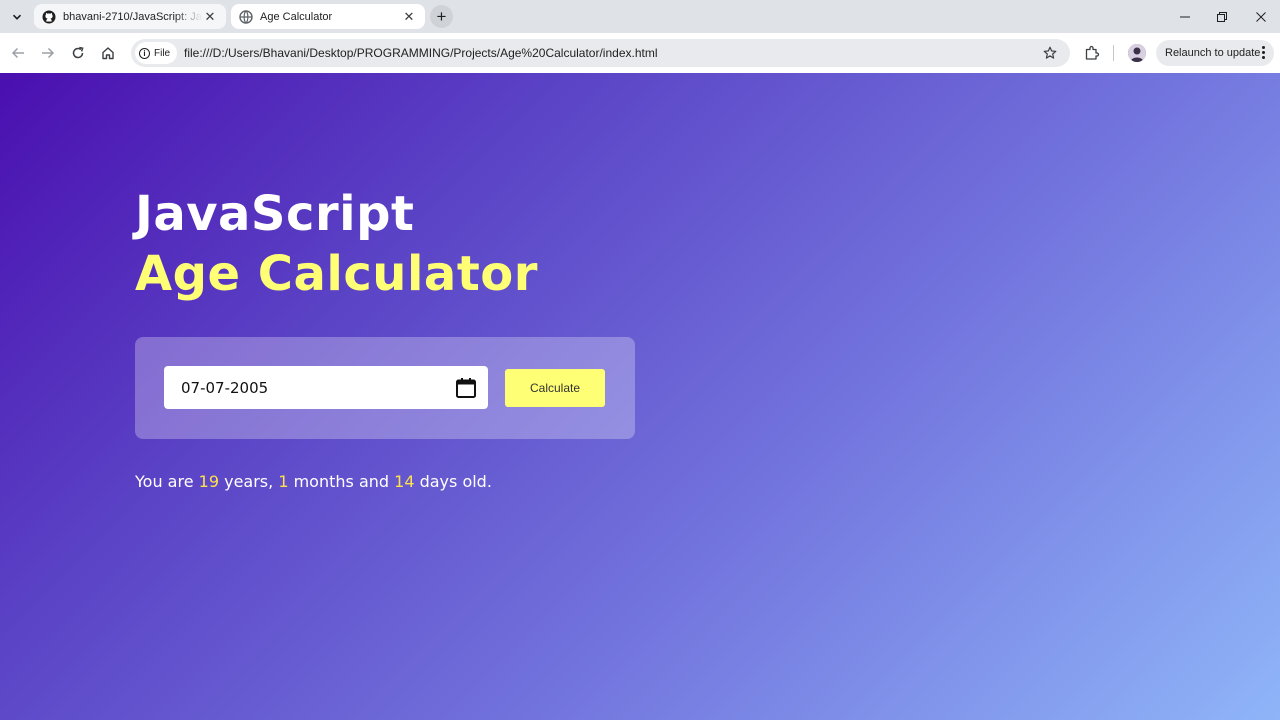  I want to click on info-icon: i, so click(144, 53).